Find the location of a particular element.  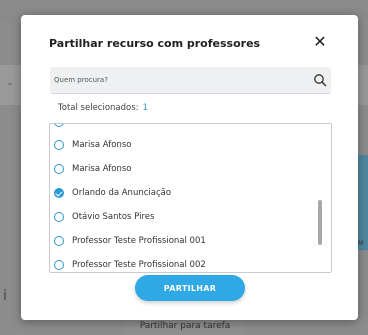

list-item-label: Professor Teste Profissional 002 is located at coordinates (139, 265).